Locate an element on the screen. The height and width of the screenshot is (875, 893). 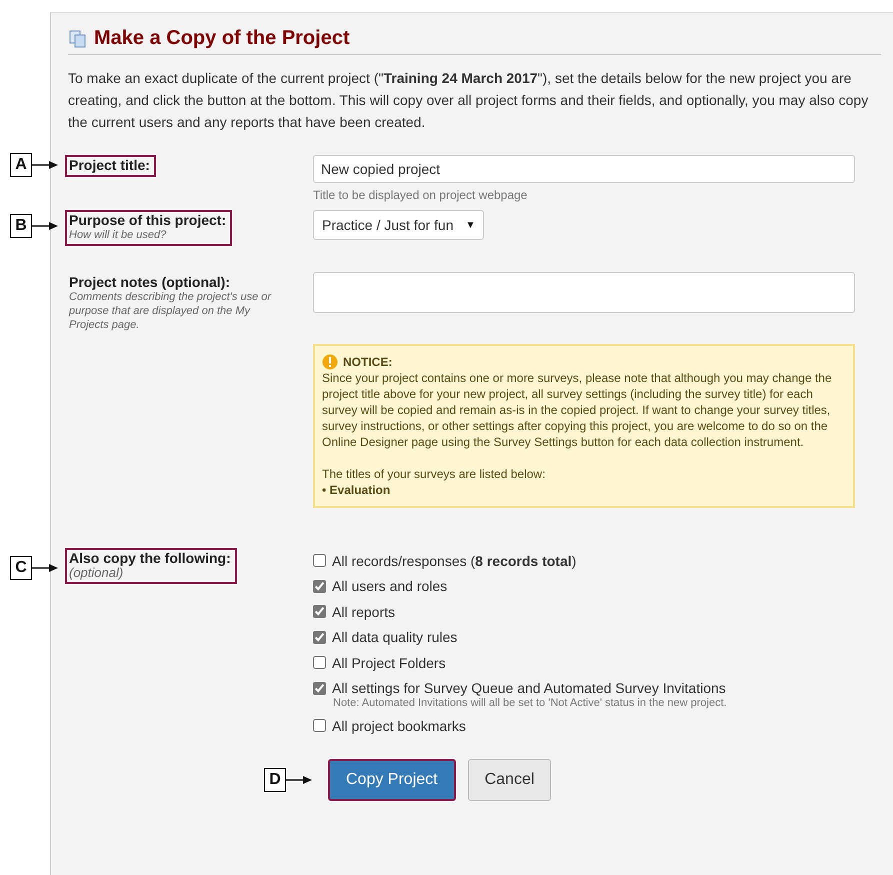
checkbox-label: All reports is located at coordinates (364, 612).